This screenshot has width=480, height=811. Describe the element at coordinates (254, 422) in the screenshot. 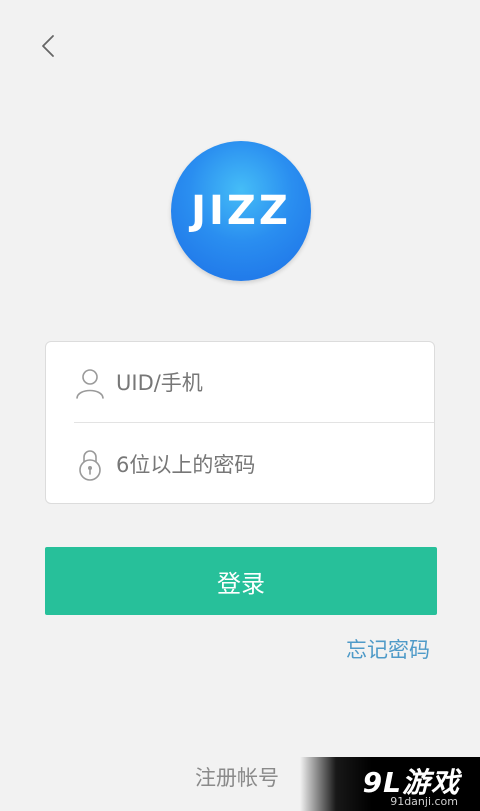

I see `field-divider` at that location.